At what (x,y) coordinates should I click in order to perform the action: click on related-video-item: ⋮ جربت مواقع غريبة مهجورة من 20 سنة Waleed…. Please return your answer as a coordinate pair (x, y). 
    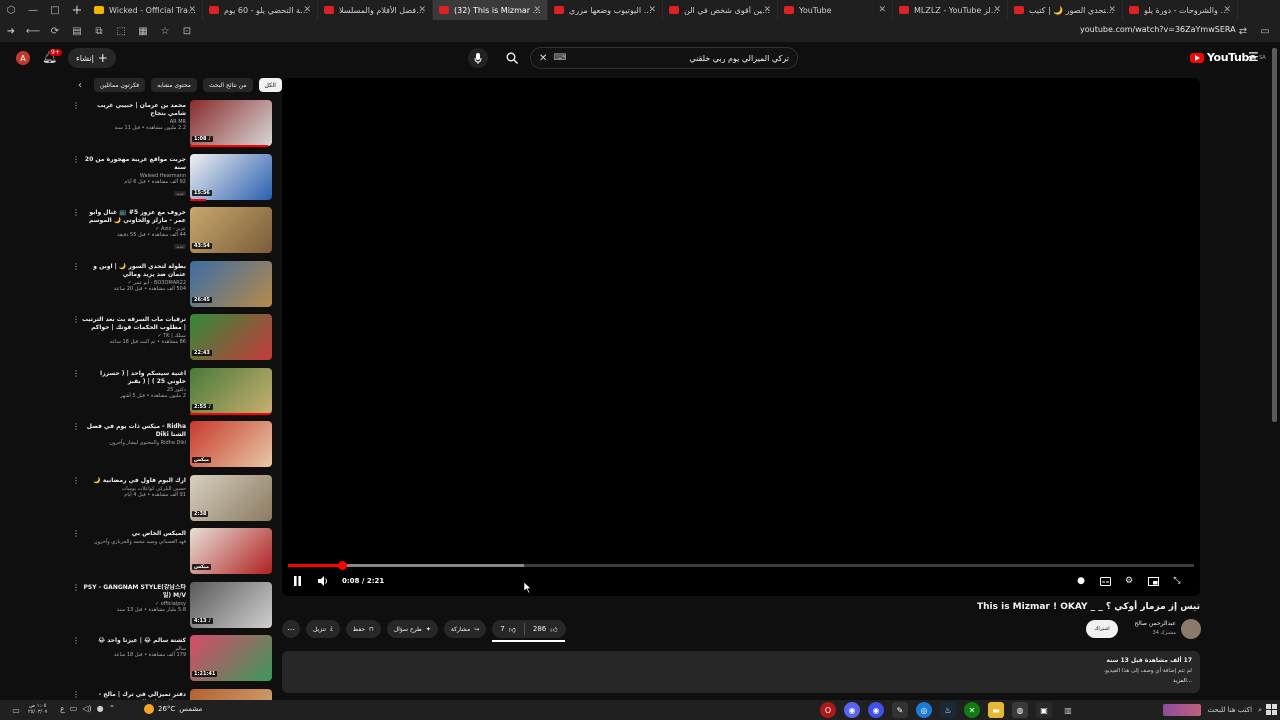
    Looking at the image, I should click on (171, 178).